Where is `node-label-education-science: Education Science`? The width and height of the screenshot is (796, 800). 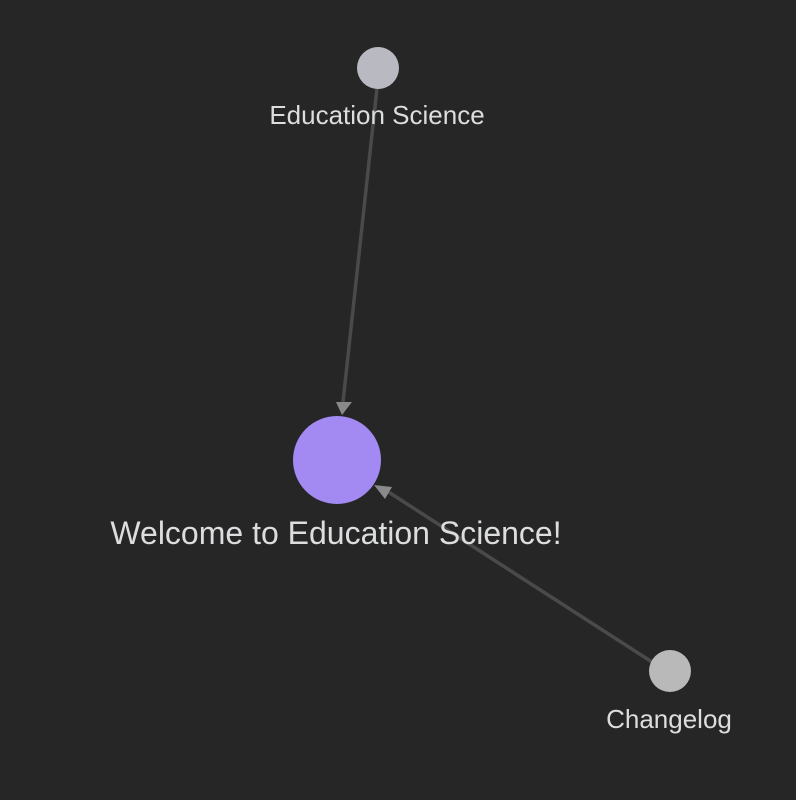 node-label-education-science: Education Science is located at coordinates (376, 115).